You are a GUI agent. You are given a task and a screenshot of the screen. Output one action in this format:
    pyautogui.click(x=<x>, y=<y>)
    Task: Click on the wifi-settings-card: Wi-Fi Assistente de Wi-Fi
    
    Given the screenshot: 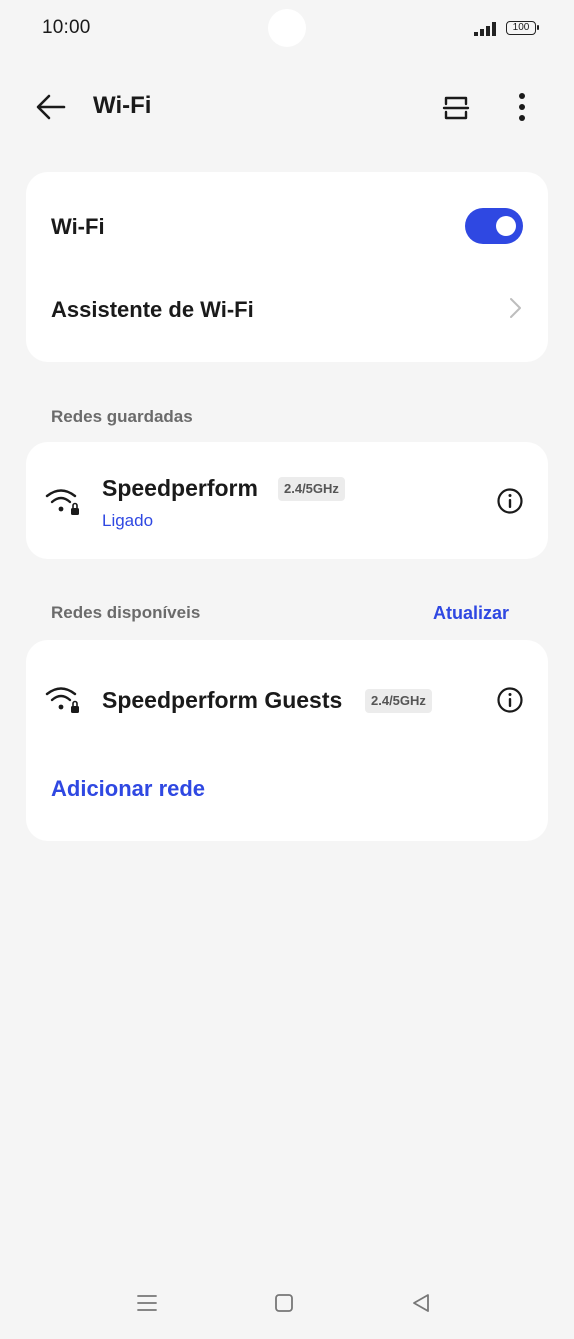 What is the action you would take?
    pyautogui.click(x=287, y=267)
    